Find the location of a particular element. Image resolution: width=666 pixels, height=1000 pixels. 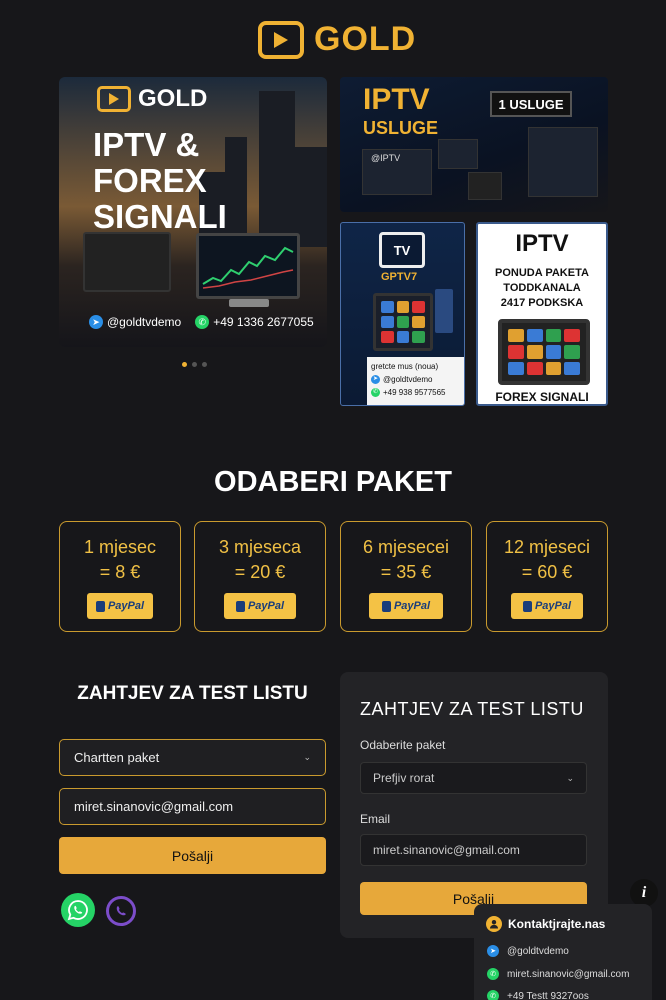

hero-title: IPTV & FOREX SIGNALI is located at coordinates (160, 180).